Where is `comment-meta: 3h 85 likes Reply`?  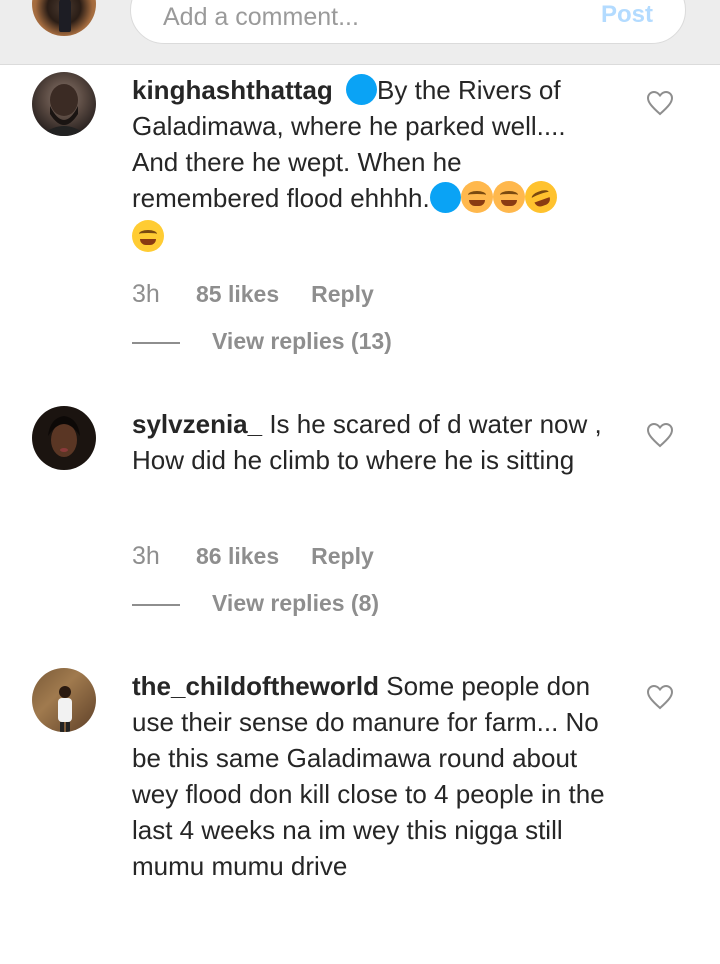
comment-meta: 3h 85 likes Reply is located at coordinates (253, 294).